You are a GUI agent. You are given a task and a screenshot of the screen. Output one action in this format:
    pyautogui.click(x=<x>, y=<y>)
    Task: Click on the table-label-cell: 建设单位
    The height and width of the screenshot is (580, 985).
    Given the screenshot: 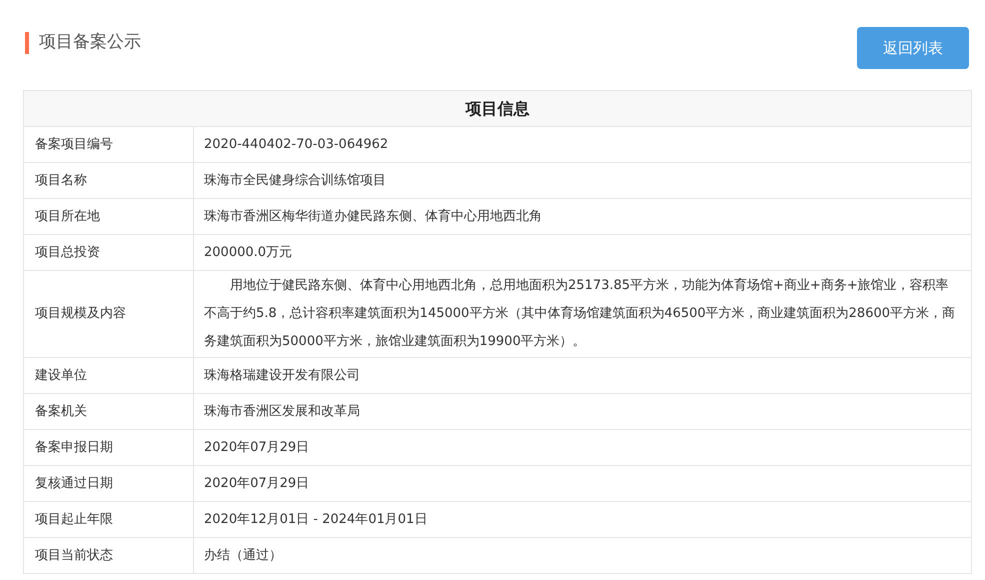 What is the action you would take?
    pyautogui.click(x=109, y=375)
    